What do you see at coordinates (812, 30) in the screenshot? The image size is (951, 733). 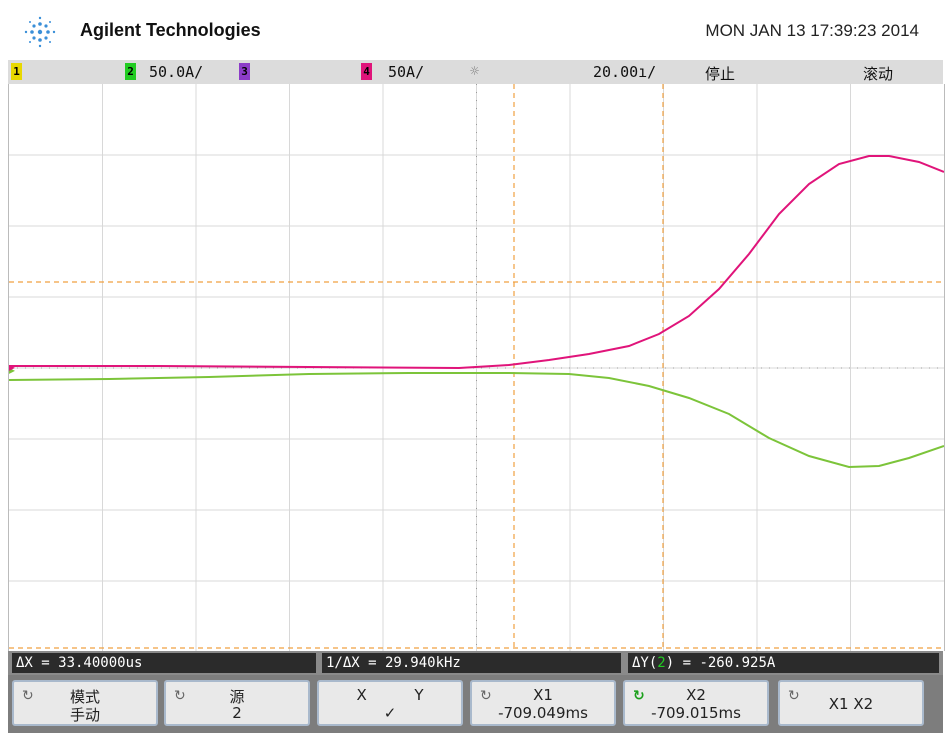 I see `datetime: MON JAN 13 17:39:23 2014` at bounding box center [812, 30].